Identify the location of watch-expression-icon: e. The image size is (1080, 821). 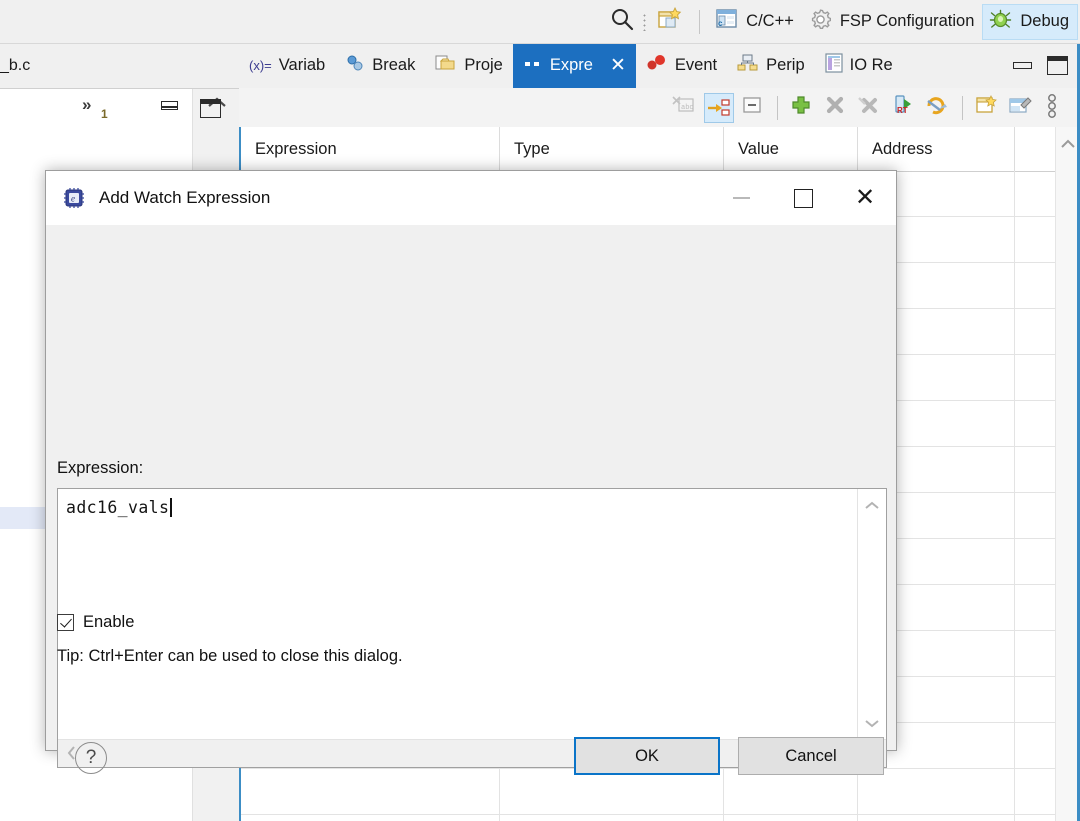
(74, 198).